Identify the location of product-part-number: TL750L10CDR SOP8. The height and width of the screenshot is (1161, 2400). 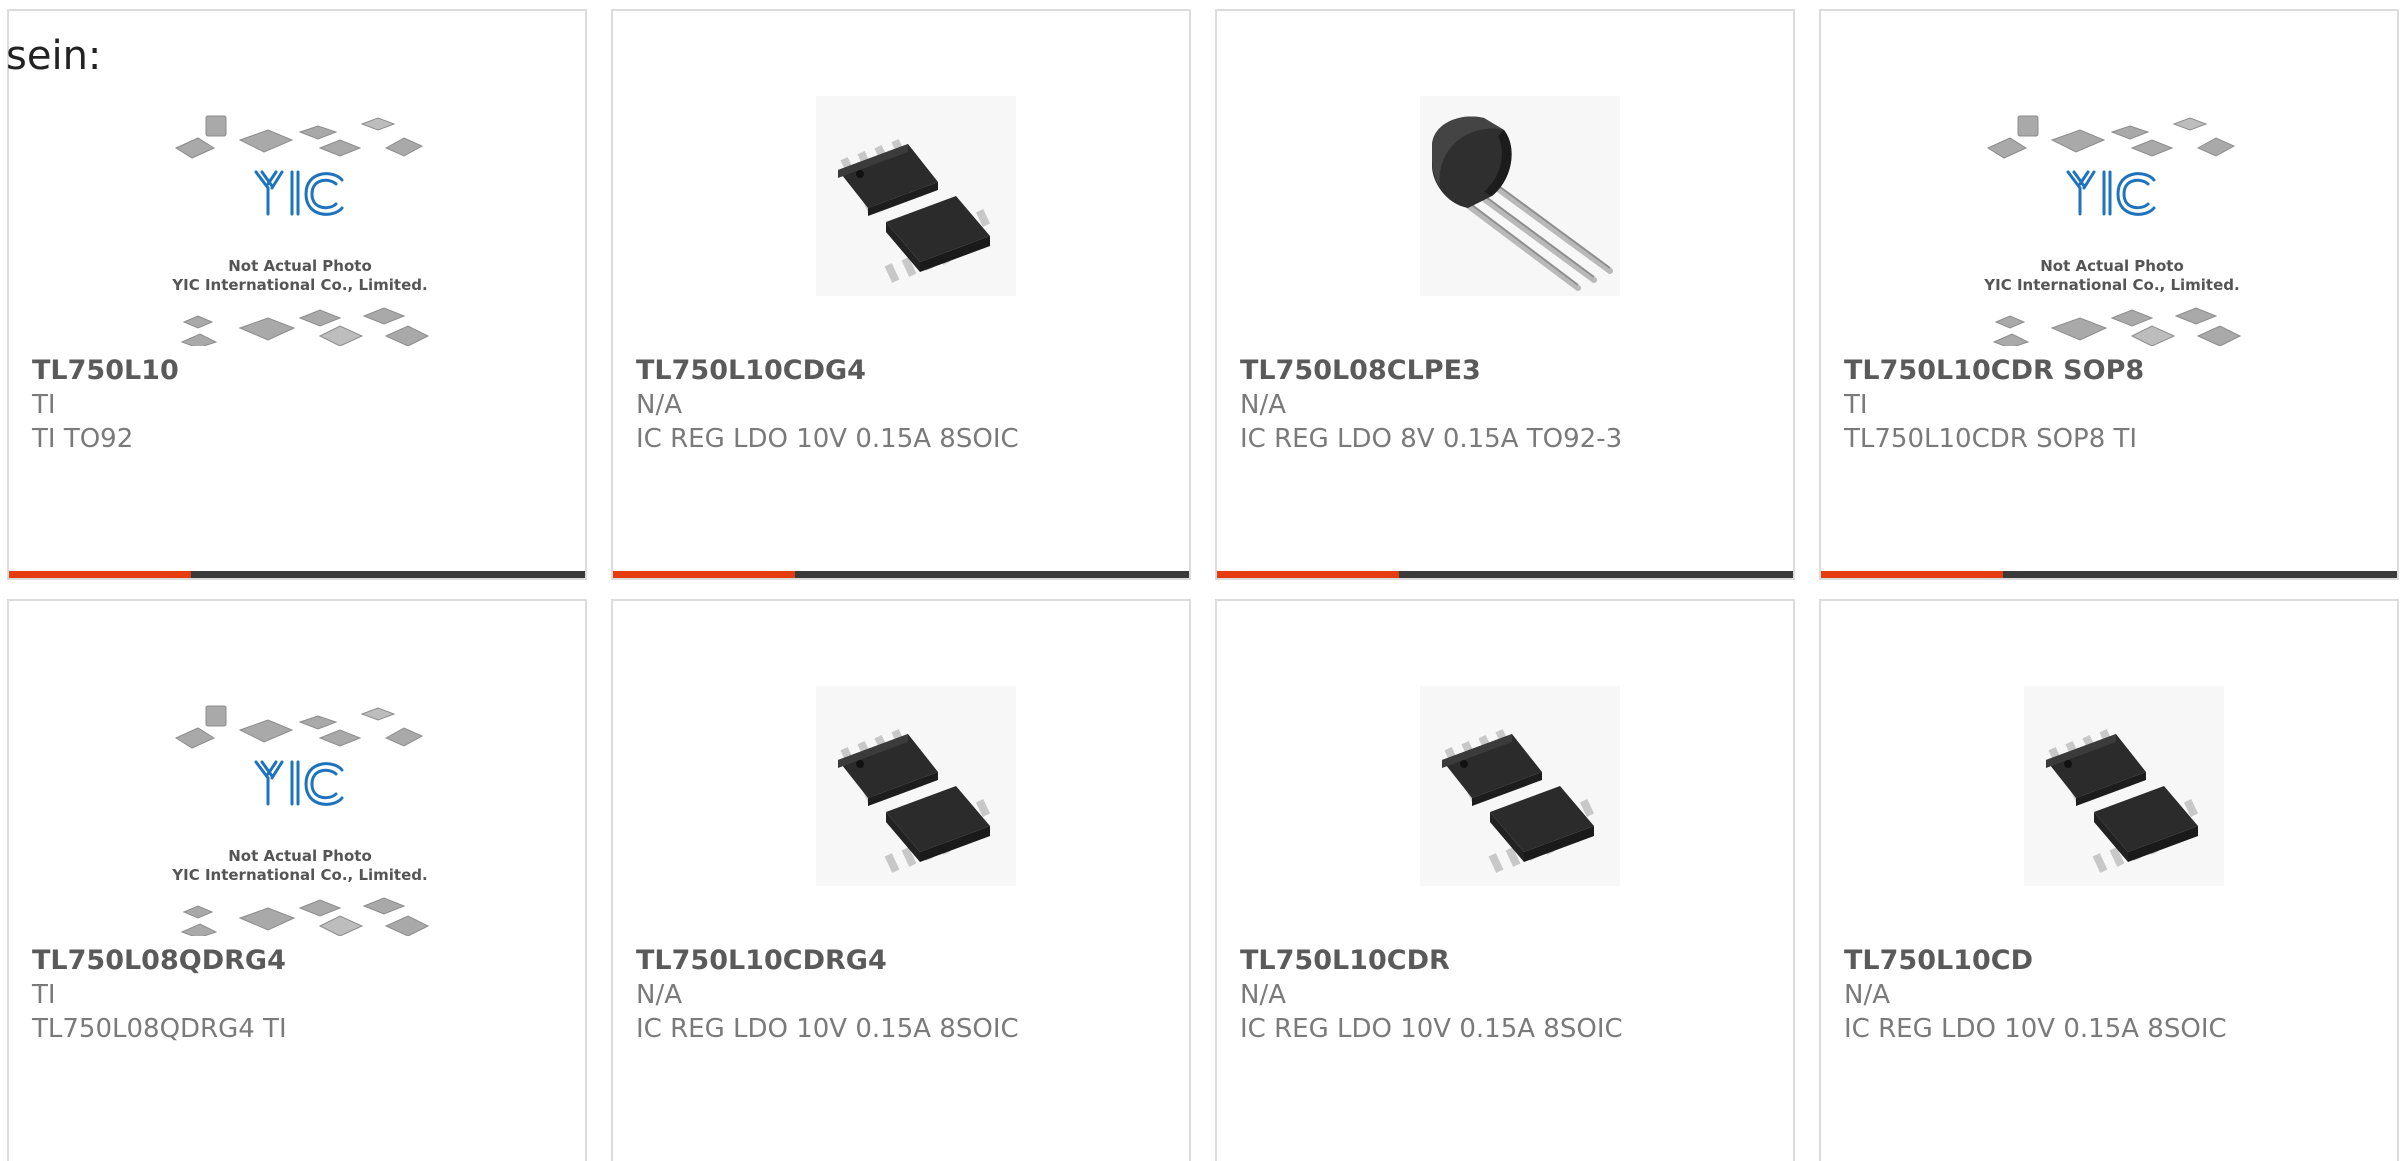
(2115, 371).